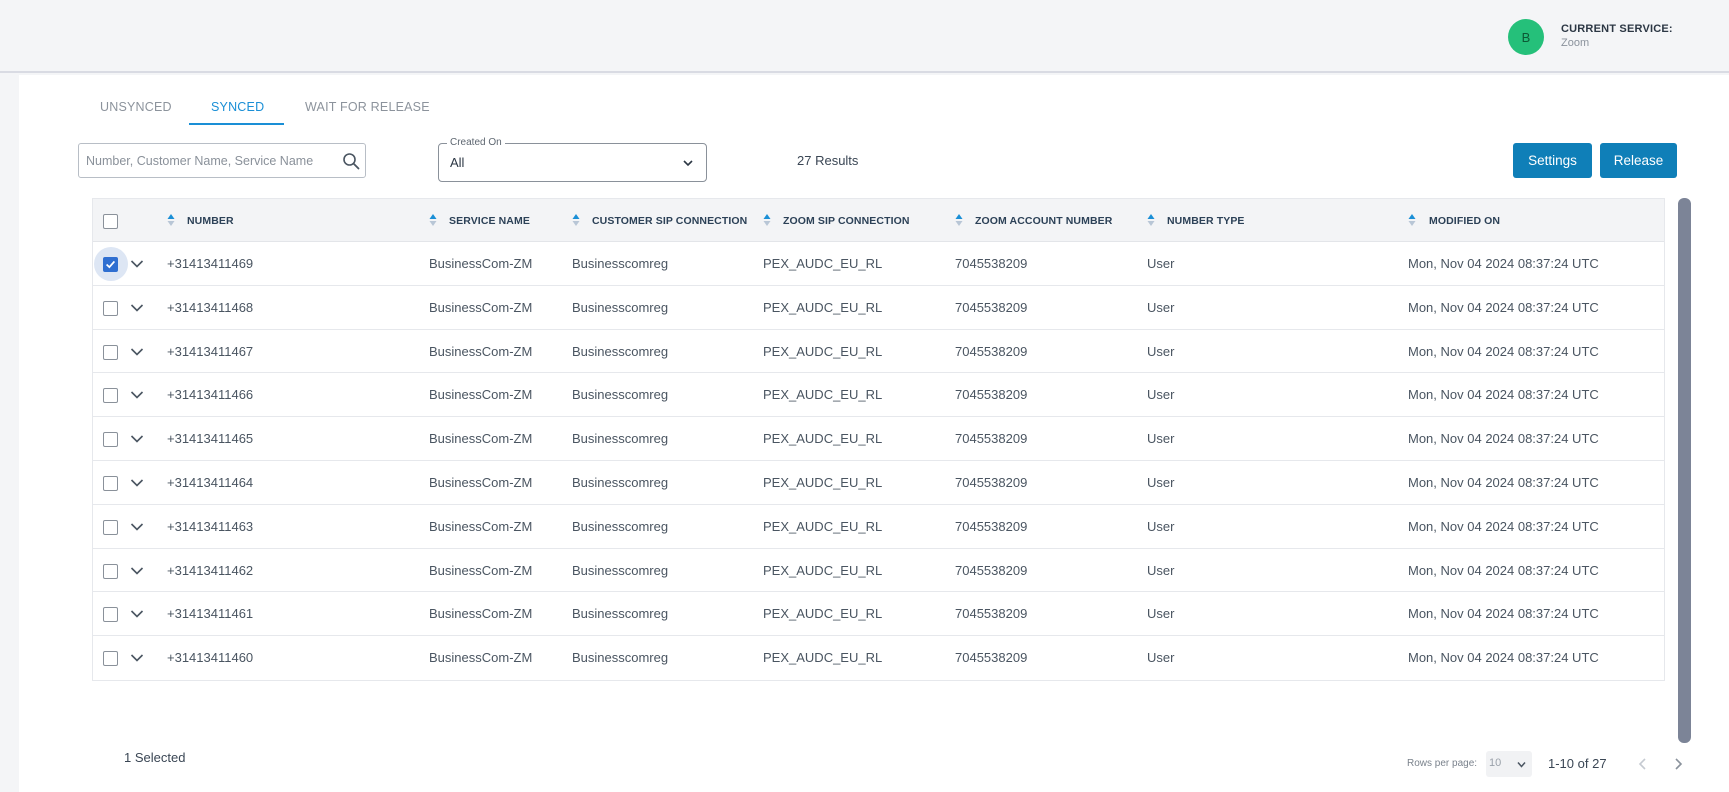 This screenshot has width=1729, height=792. Describe the element at coordinates (210, 307) in the screenshot. I see `cell-number: +31413411468` at that location.